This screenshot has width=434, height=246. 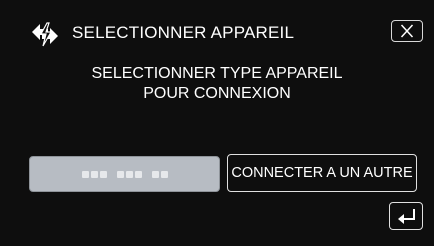 I want to click on device-option-button, so click(x=124, y=174).